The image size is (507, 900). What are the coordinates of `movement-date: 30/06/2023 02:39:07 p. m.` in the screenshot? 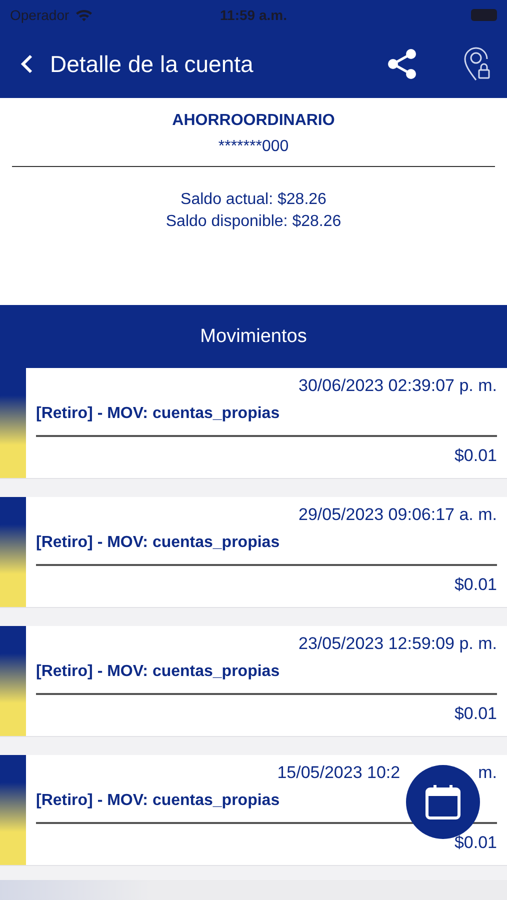 It's located at (397, 386).